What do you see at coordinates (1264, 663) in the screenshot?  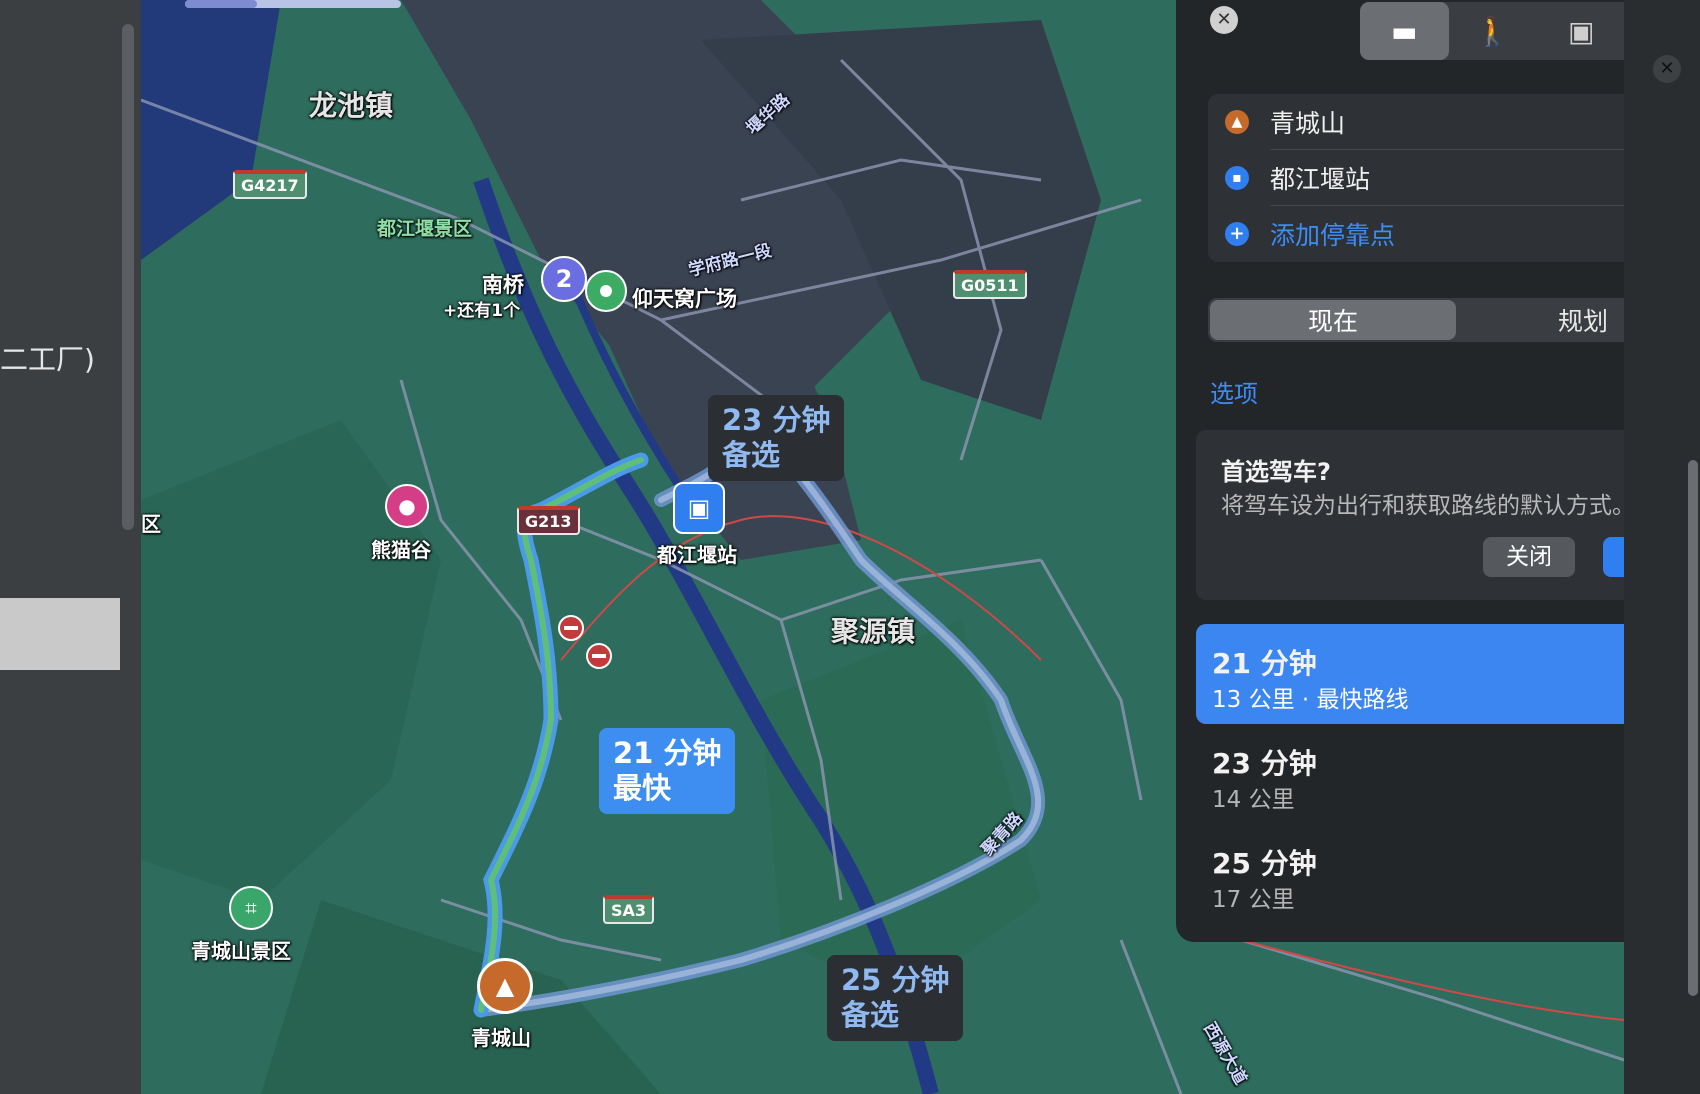 I see `route-time: 21 分钟` at bounding box center [1264, 663].